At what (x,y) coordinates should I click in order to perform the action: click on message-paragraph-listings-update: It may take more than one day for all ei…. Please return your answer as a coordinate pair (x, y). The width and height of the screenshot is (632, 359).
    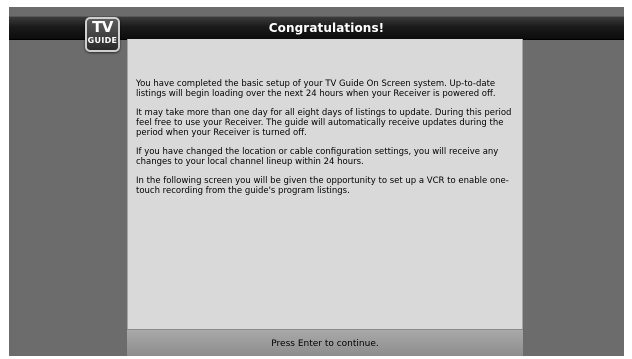
    Looking at the image, I should click on (324, 123).